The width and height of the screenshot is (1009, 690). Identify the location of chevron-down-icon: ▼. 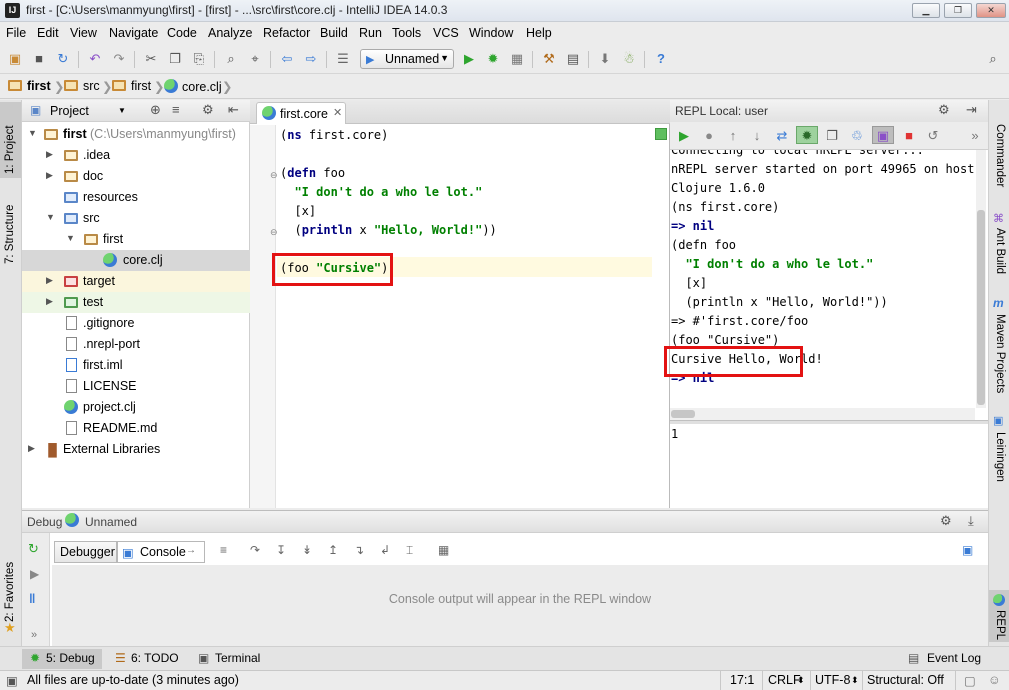
(122, 110).